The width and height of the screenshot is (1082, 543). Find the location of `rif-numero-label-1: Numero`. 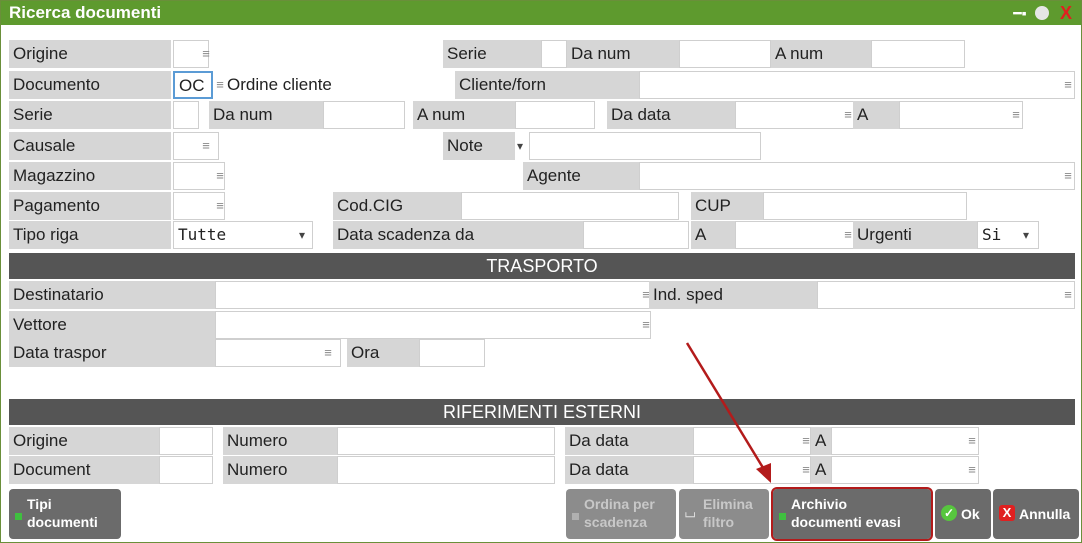

rif-numero-label-1: Numero is located at coordinates (280, 441).